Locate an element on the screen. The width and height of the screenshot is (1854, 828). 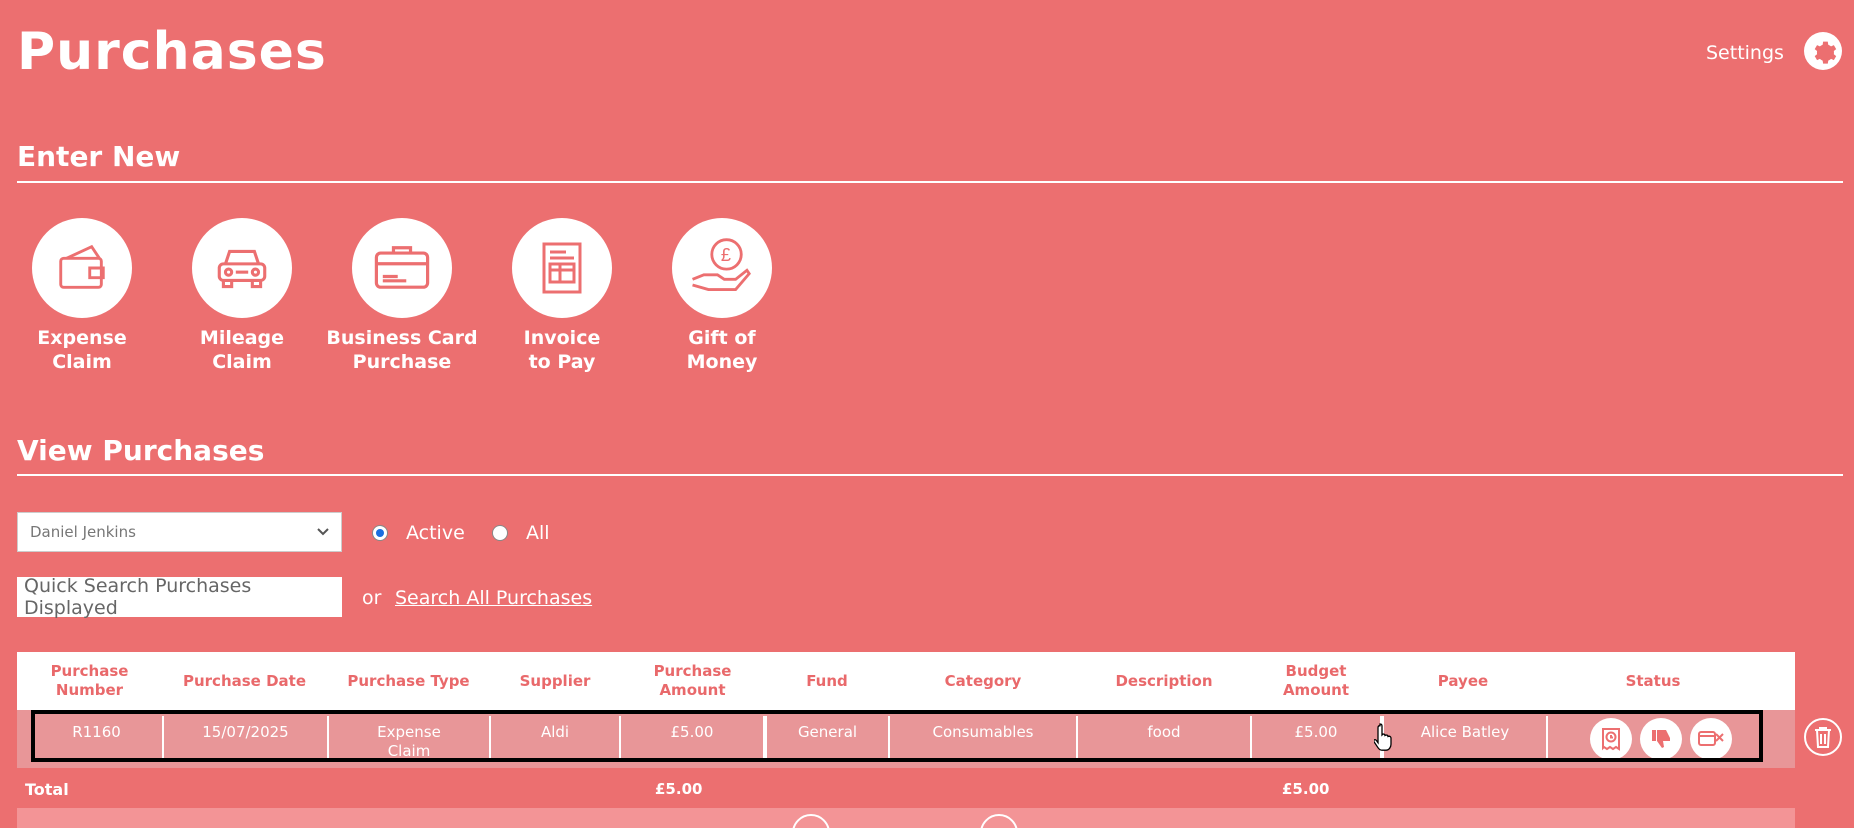
header-description: Description is located at coordinates (1164, 681).